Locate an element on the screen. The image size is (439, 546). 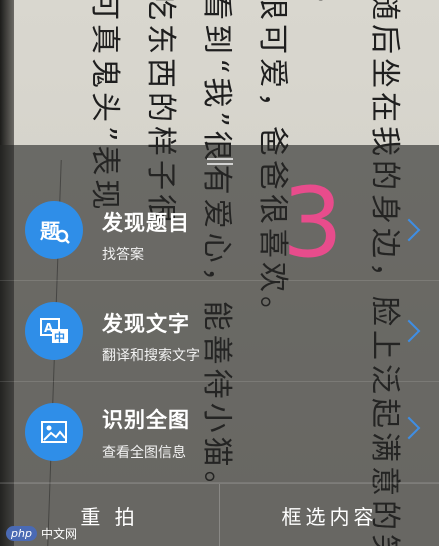
watermark-badge: php is located at coordinates (21, 533).